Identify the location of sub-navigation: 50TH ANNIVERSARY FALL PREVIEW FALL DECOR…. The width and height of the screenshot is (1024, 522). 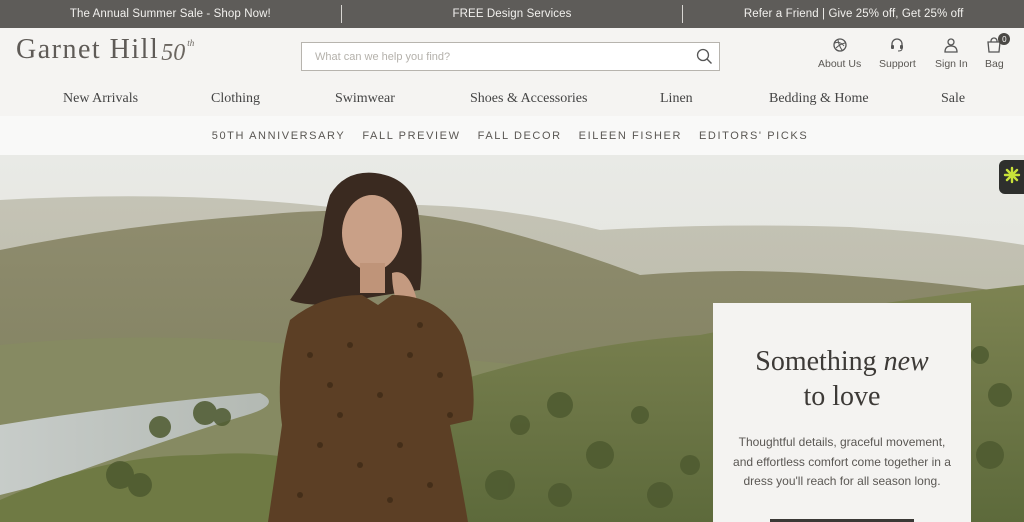
(512, 135).